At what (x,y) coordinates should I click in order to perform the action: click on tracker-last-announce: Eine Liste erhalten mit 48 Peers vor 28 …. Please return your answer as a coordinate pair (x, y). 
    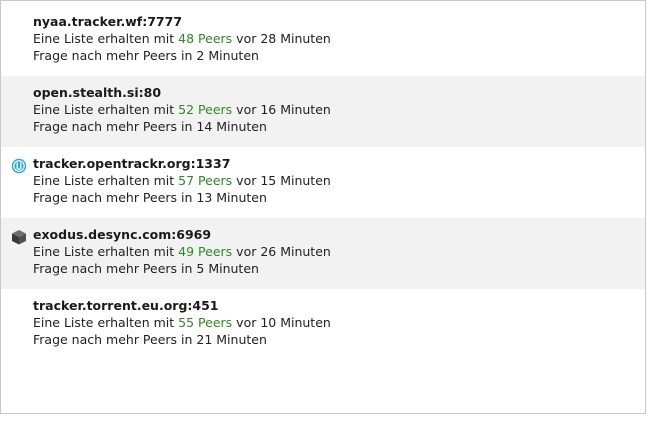
    Looking at the image, I should click on (339, 38).